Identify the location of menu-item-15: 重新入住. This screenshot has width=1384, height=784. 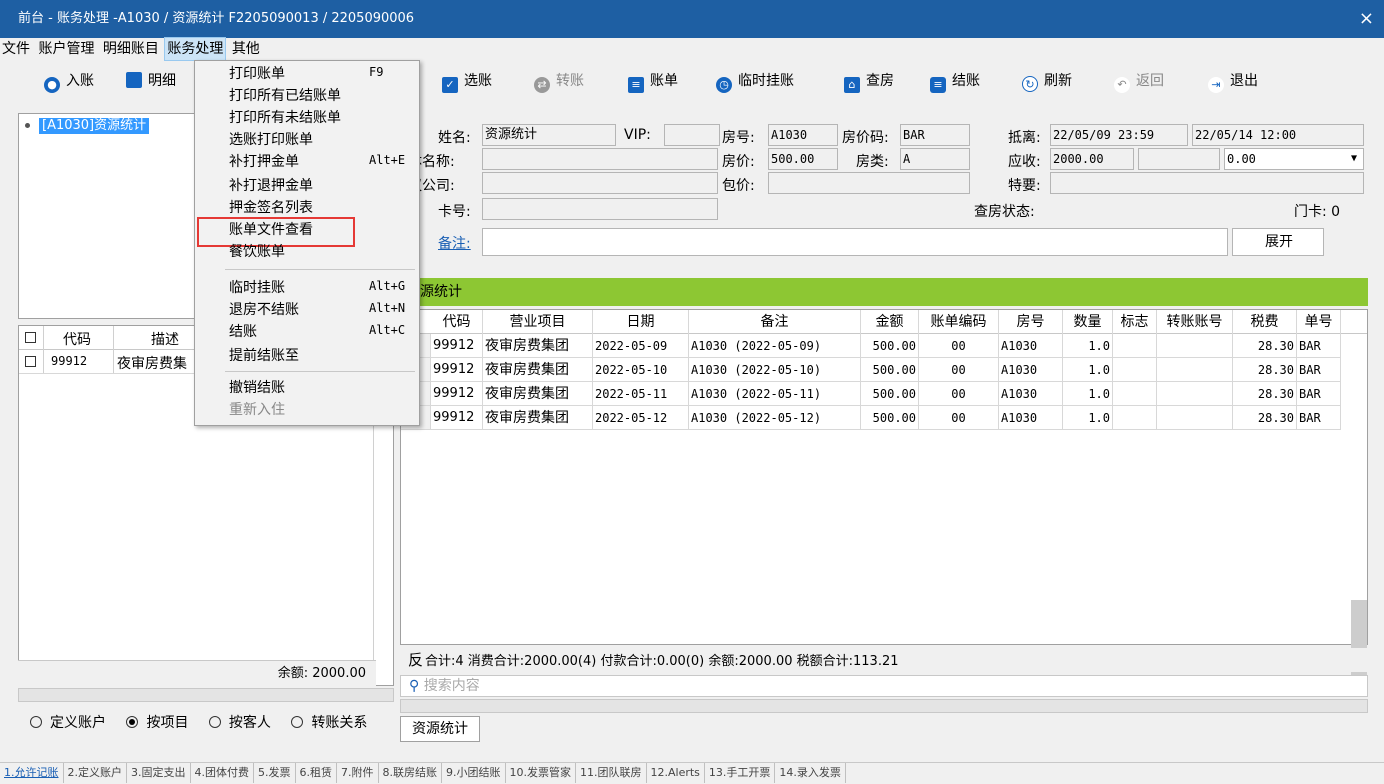
(257, 409).